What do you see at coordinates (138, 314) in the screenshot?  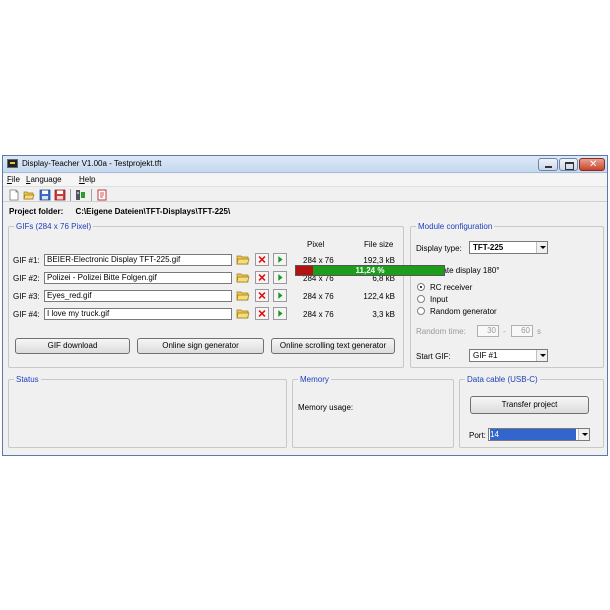 I see `gif-4-file-field: I love my truck.gif` at bounding box center [138, 314].